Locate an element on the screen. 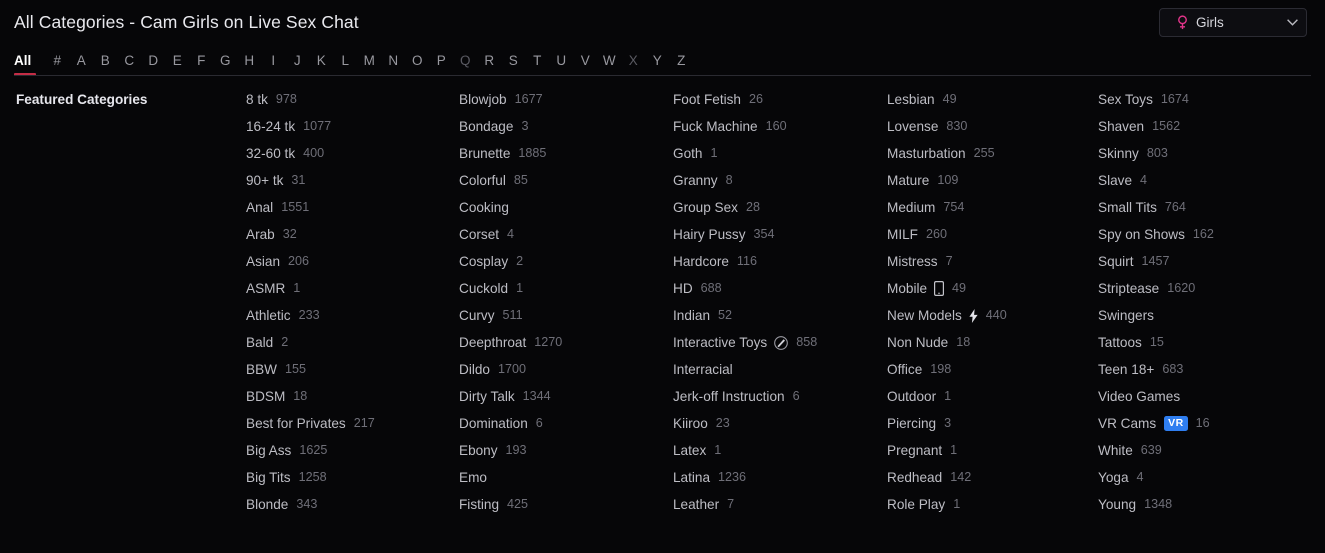 The image size is (1325, 553). alphabet-nav-item-b: B is located at coordinates (105, 61).